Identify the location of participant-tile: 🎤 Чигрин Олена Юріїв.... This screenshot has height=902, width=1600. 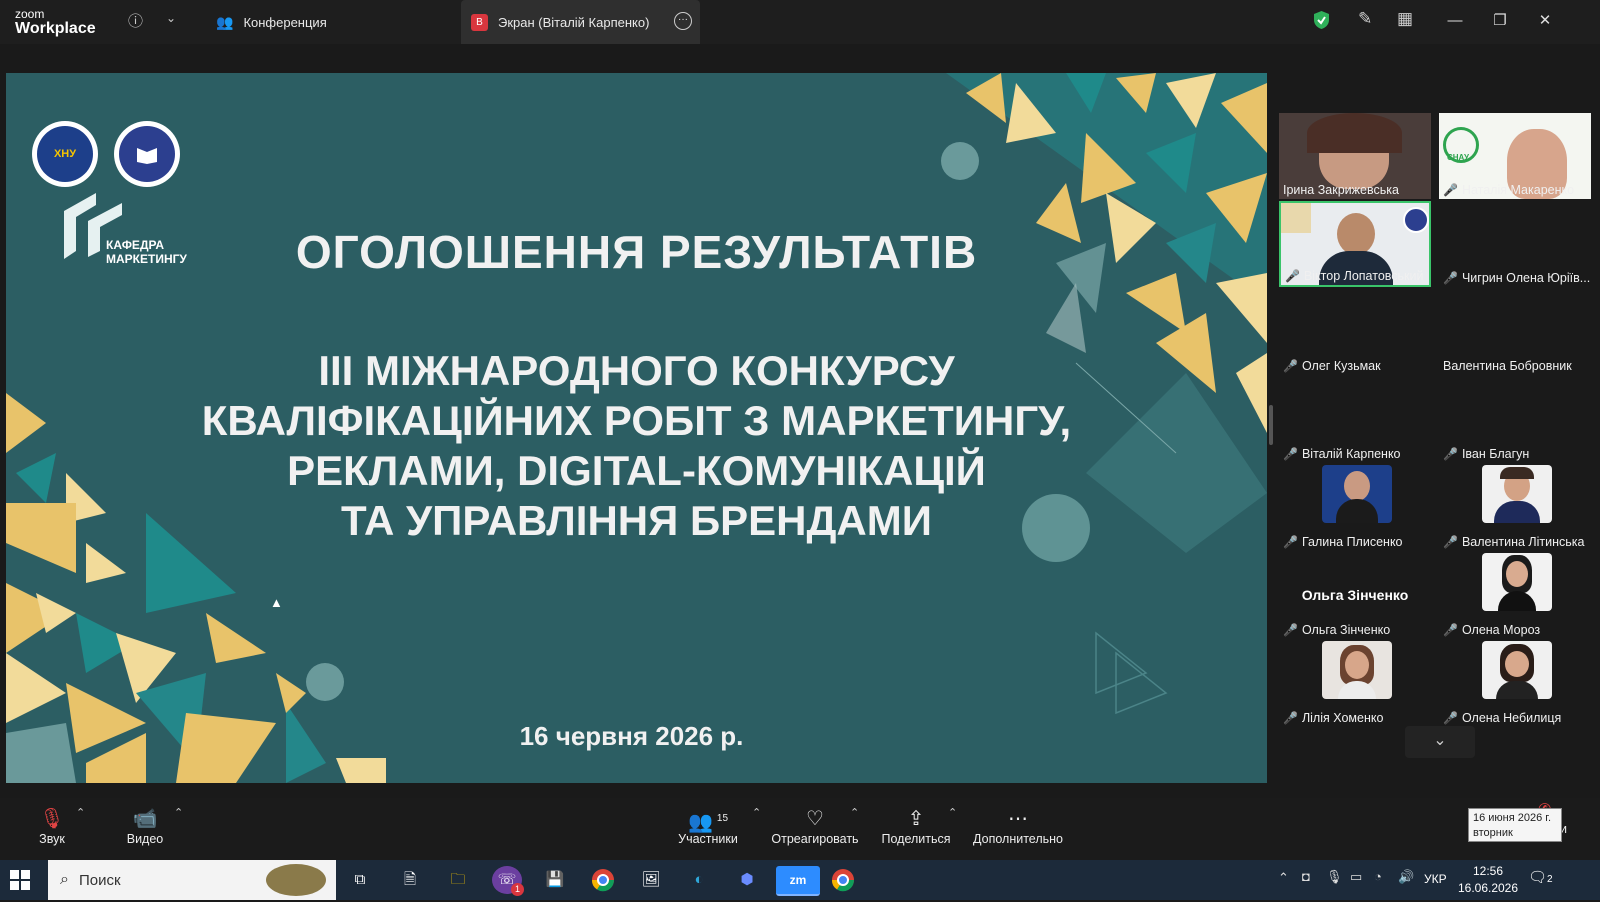
(1515, 244).